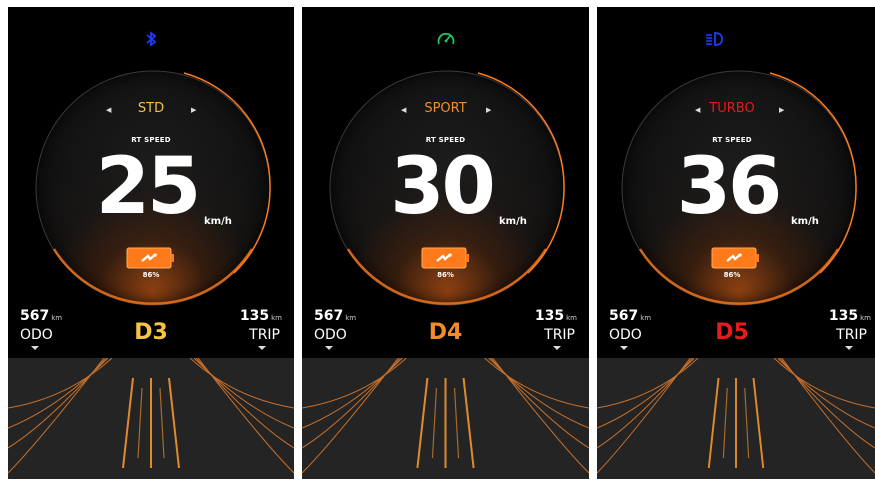 The width and height of the screenshot is (875, 483). I want to click on riding-mode-label: STD, so click(151, 108).